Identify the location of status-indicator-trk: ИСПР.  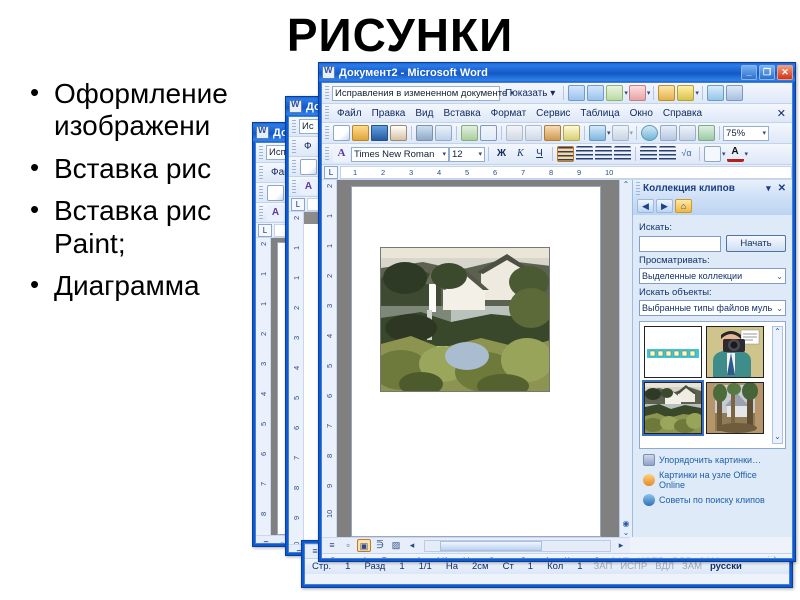
(650, 557).